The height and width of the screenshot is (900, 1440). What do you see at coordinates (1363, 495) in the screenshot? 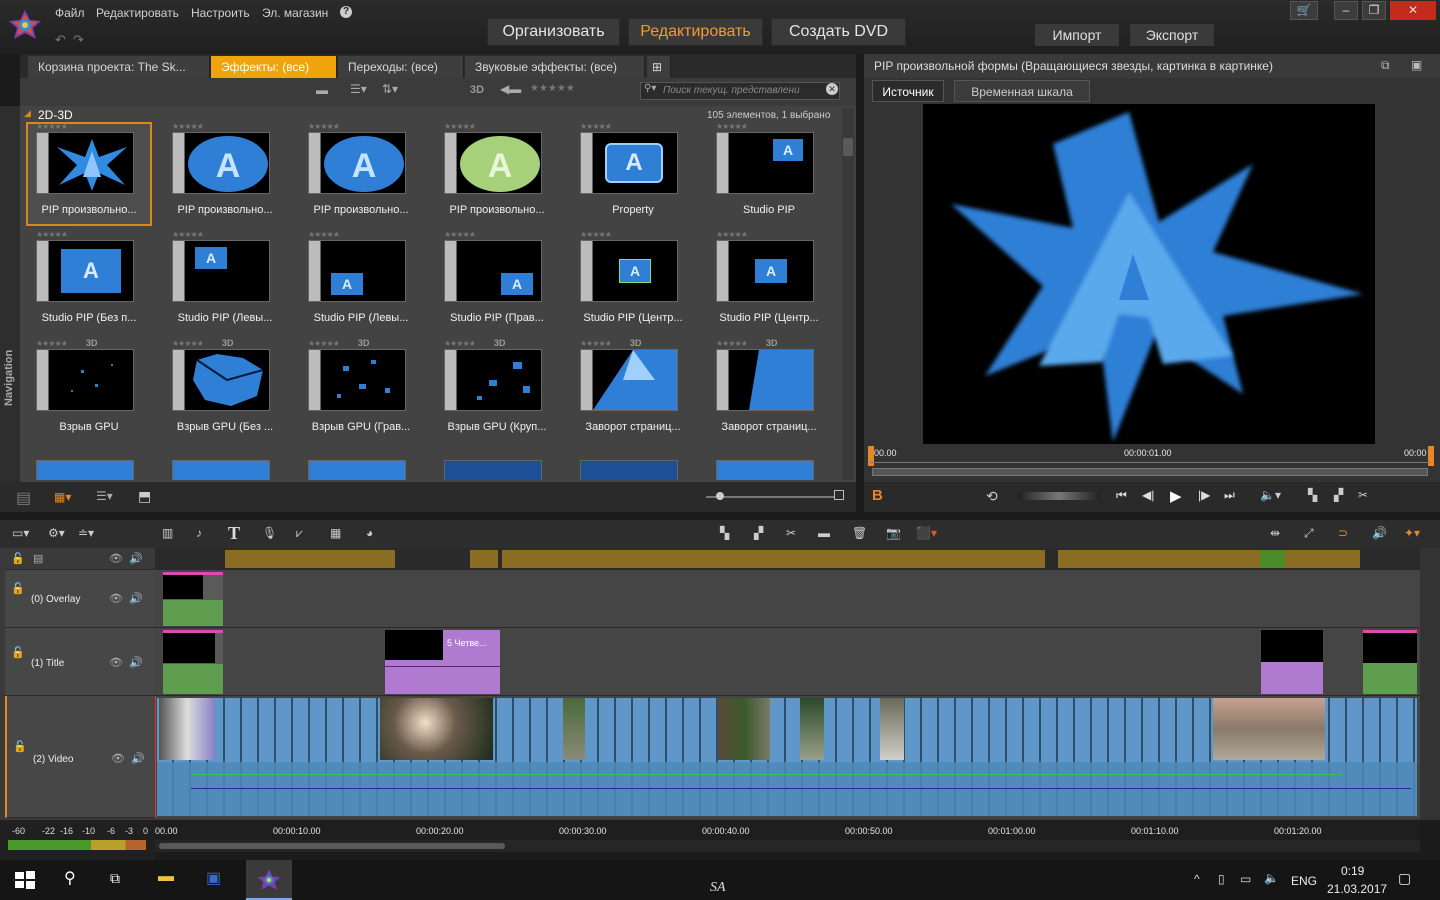
I see `split-icon: ✂` at bounding box center [1363, 495].